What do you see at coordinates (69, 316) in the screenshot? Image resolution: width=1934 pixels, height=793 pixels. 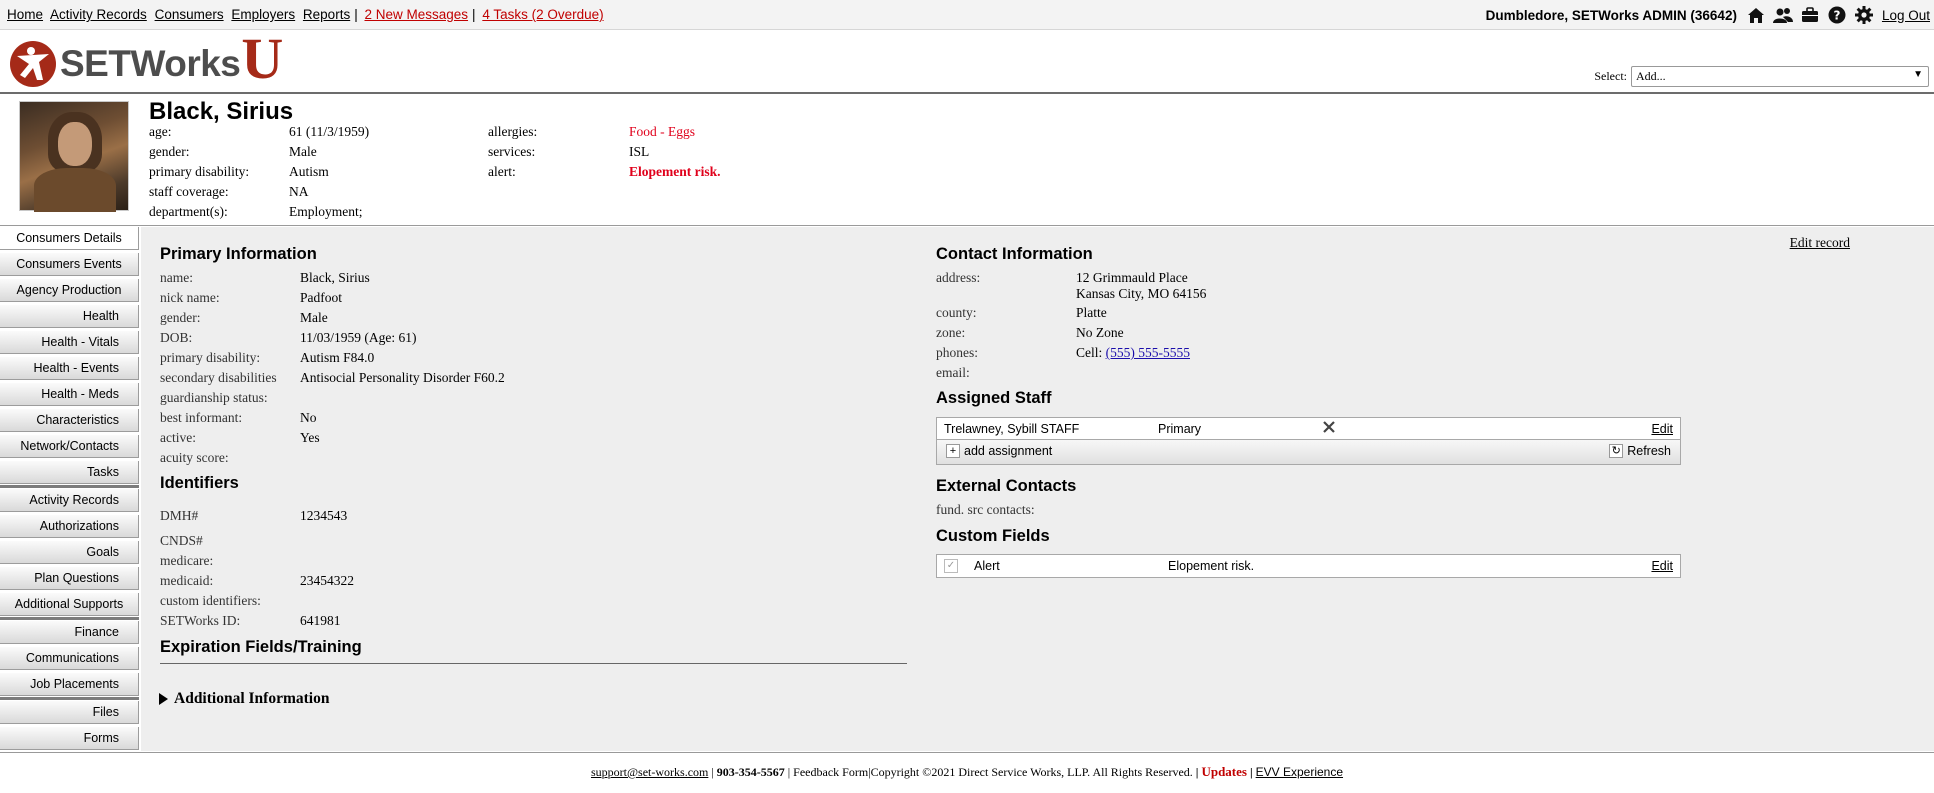 I see `sidebar-item-health: Health` at bounding box center [69, 316].